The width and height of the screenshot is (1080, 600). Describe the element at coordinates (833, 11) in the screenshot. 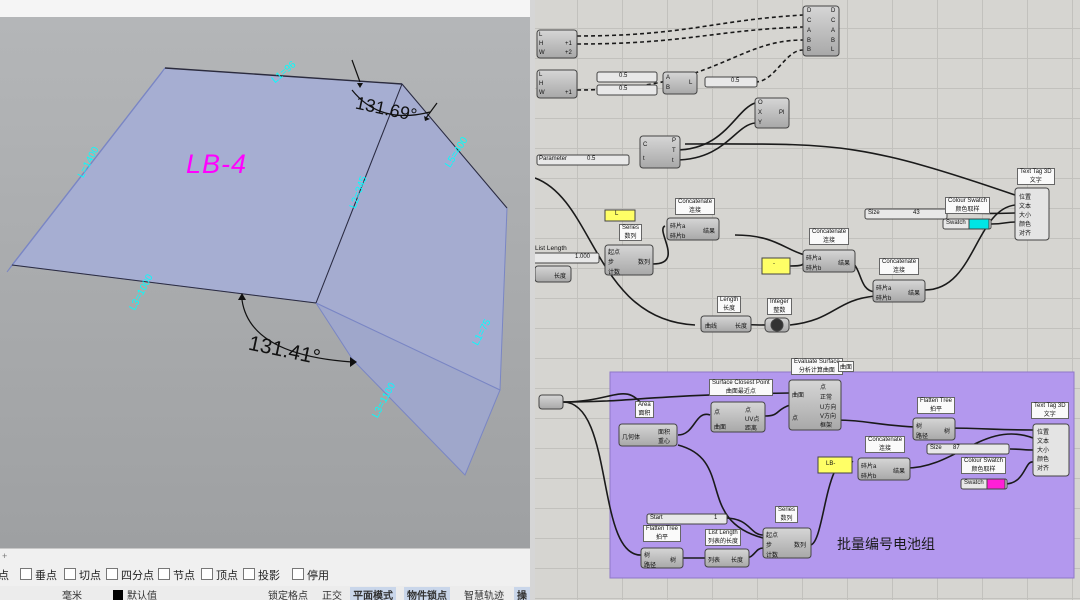

I see `gate-out-d: D` at that location.